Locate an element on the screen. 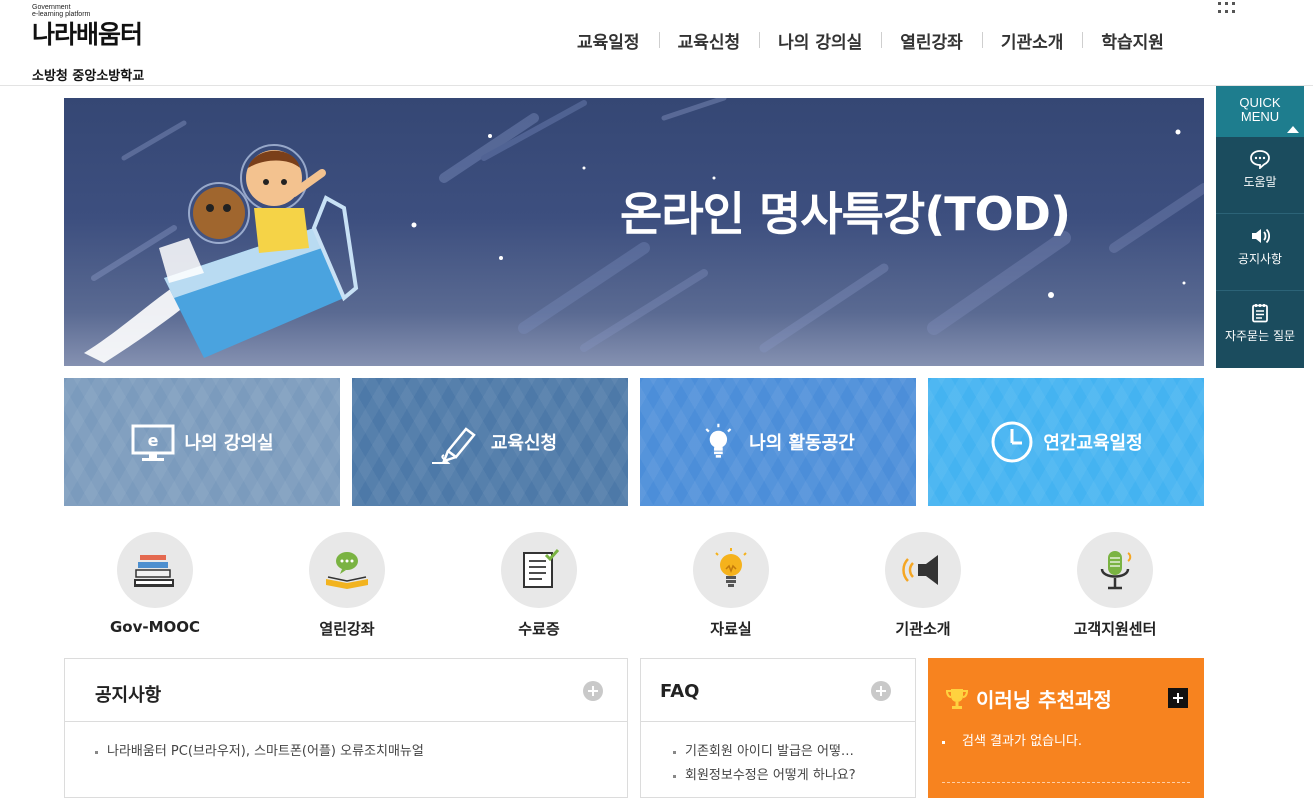 This screenshot has height=798, width=1313. logo-tagline-2: e-learning platform is located at coordinates (61, 14).